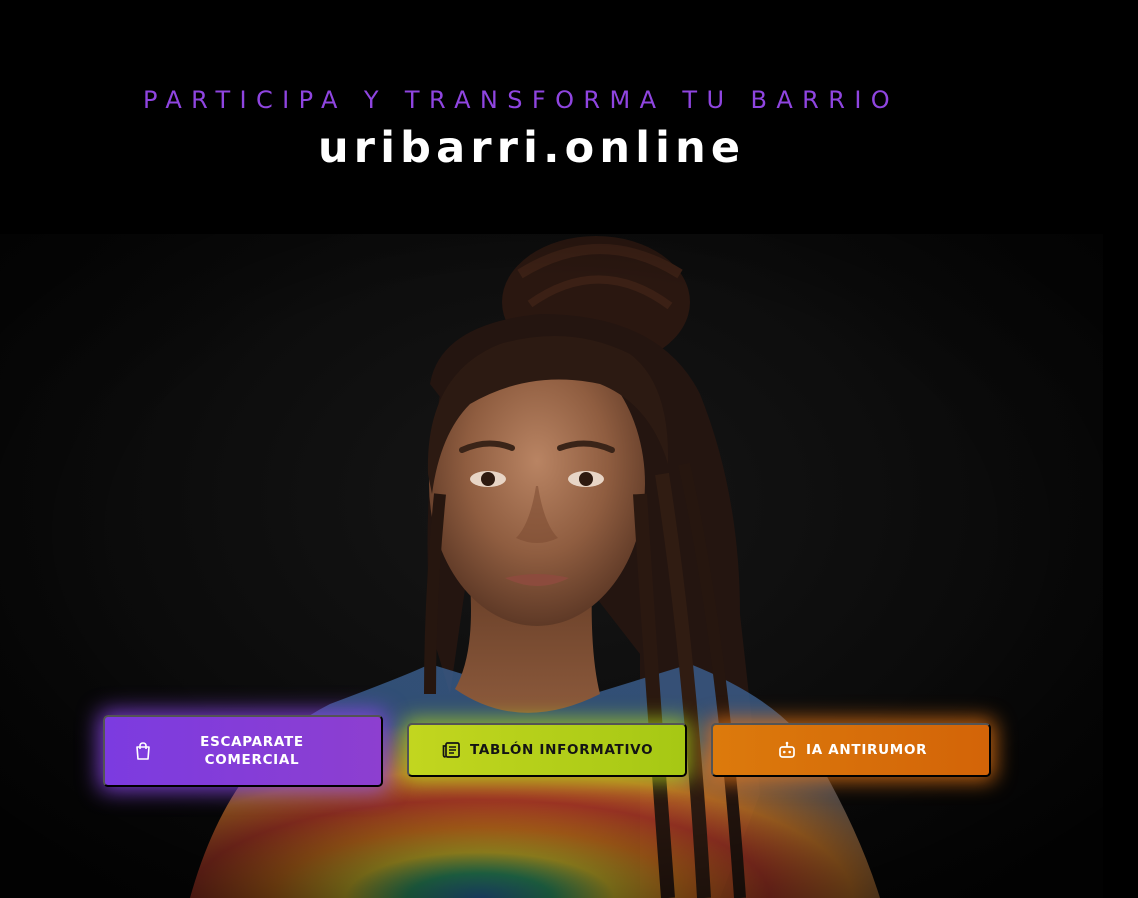  What do you see at coordinates (867, 750) in the screenshot?
I see `antirumor-button-label: IA ANTIRUMOR` at bounding box center [867, 750].